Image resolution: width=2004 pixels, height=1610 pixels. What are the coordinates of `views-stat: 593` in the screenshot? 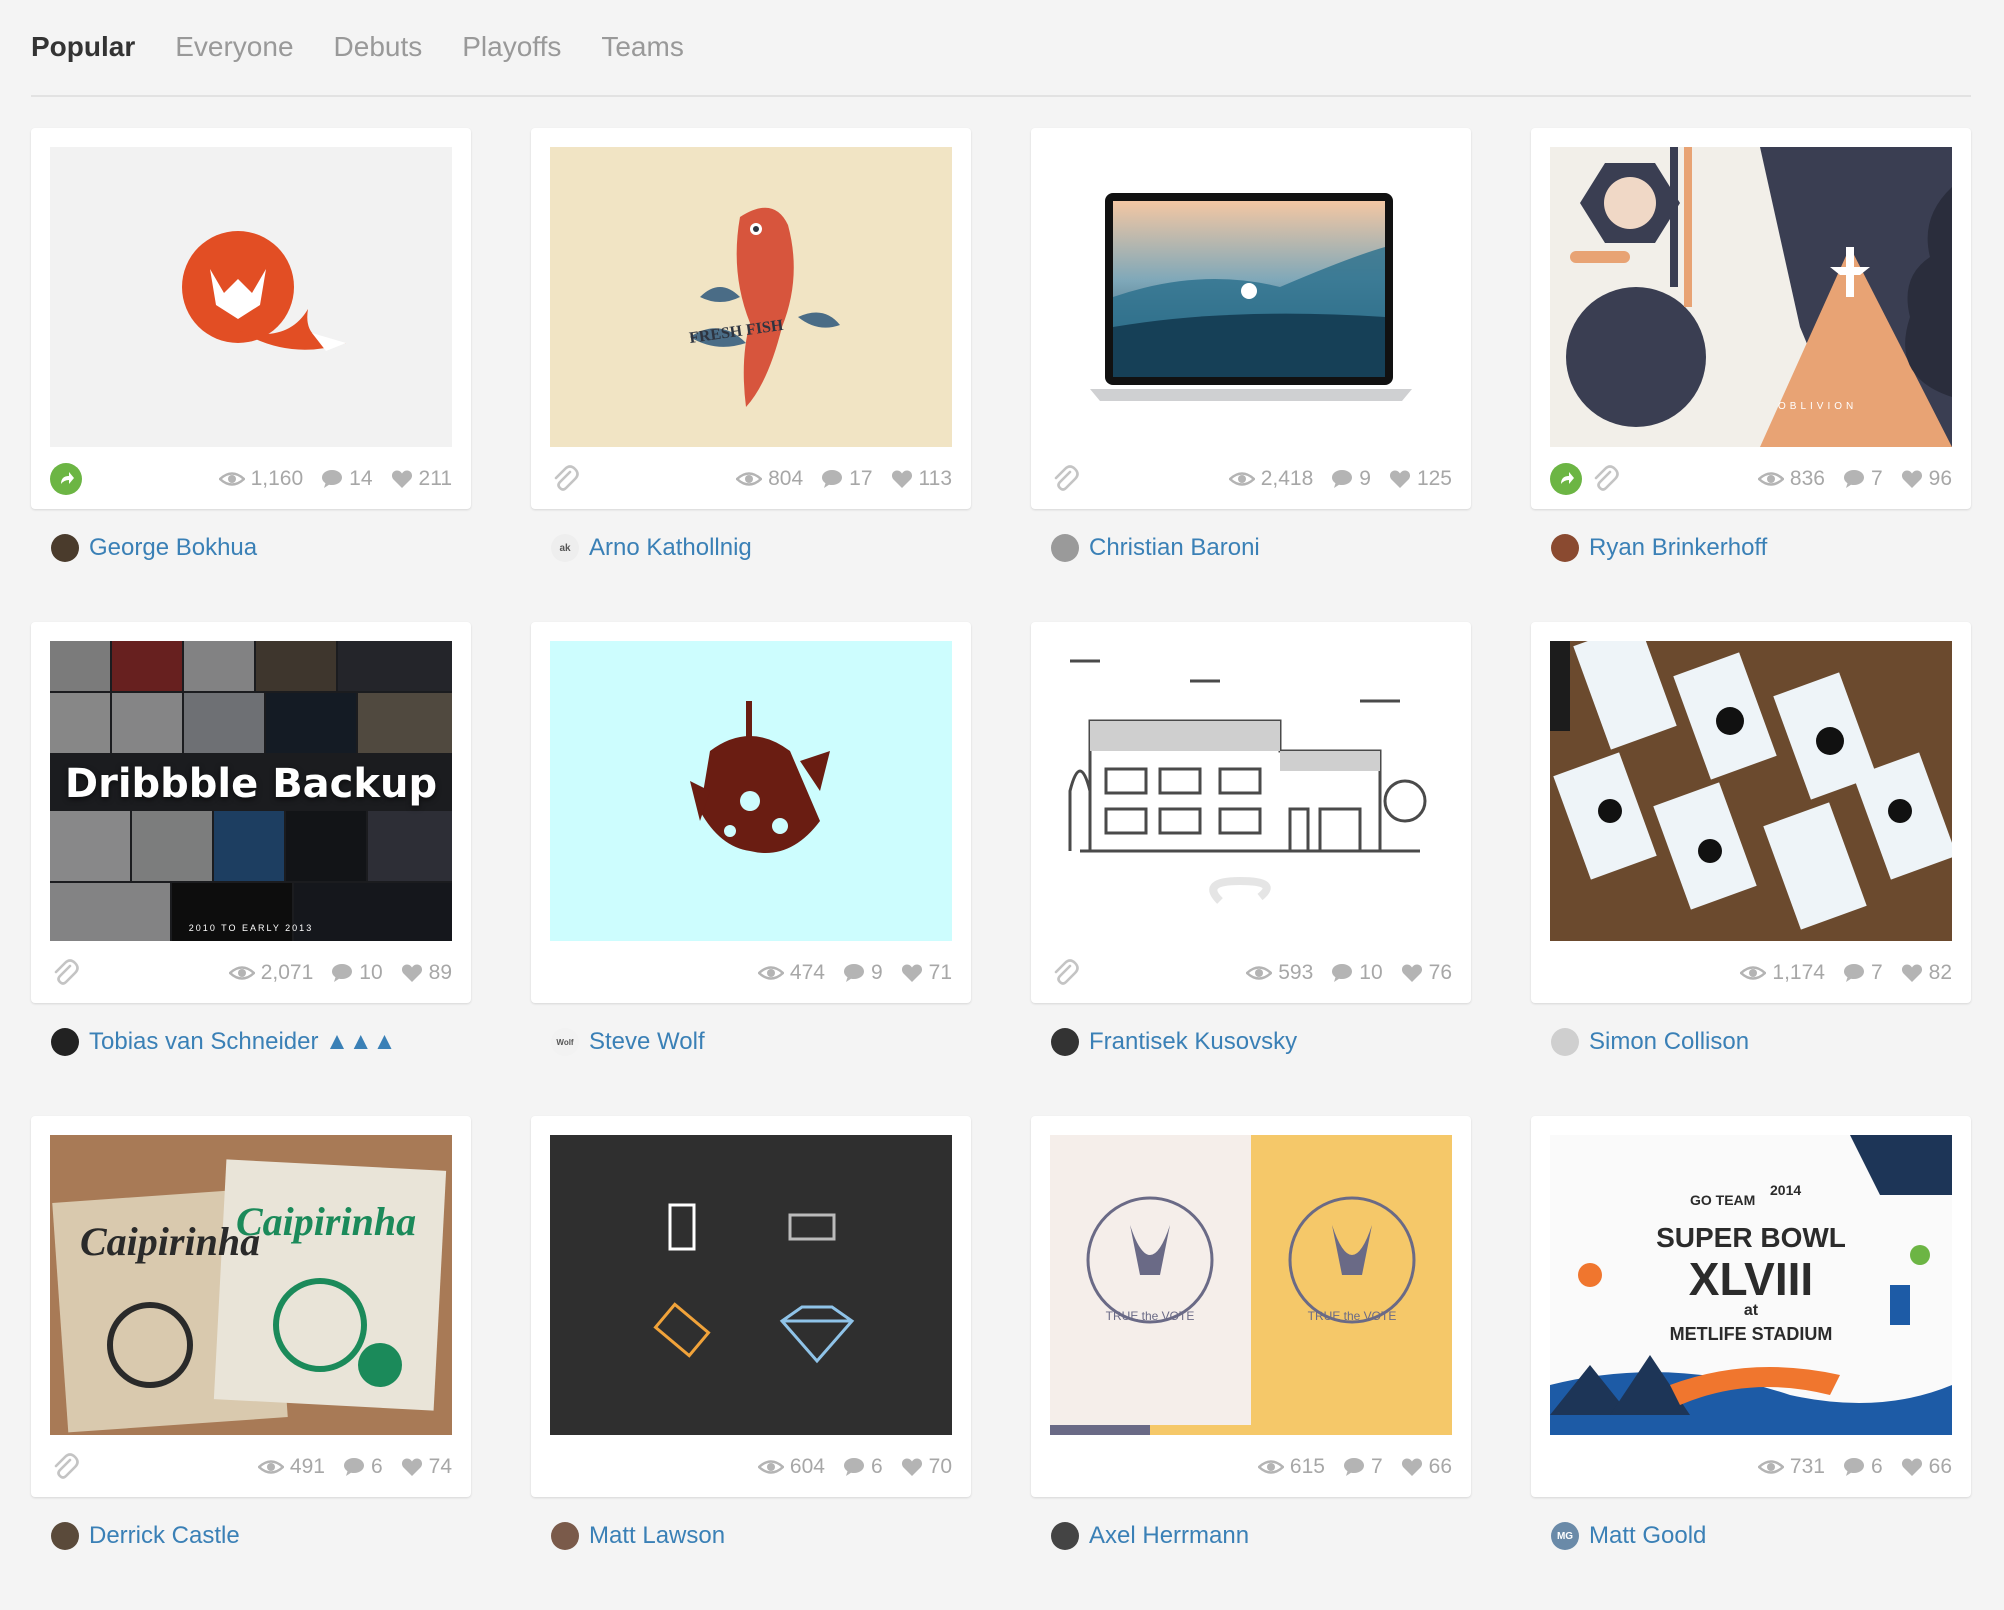 It's located at (1279, 973).